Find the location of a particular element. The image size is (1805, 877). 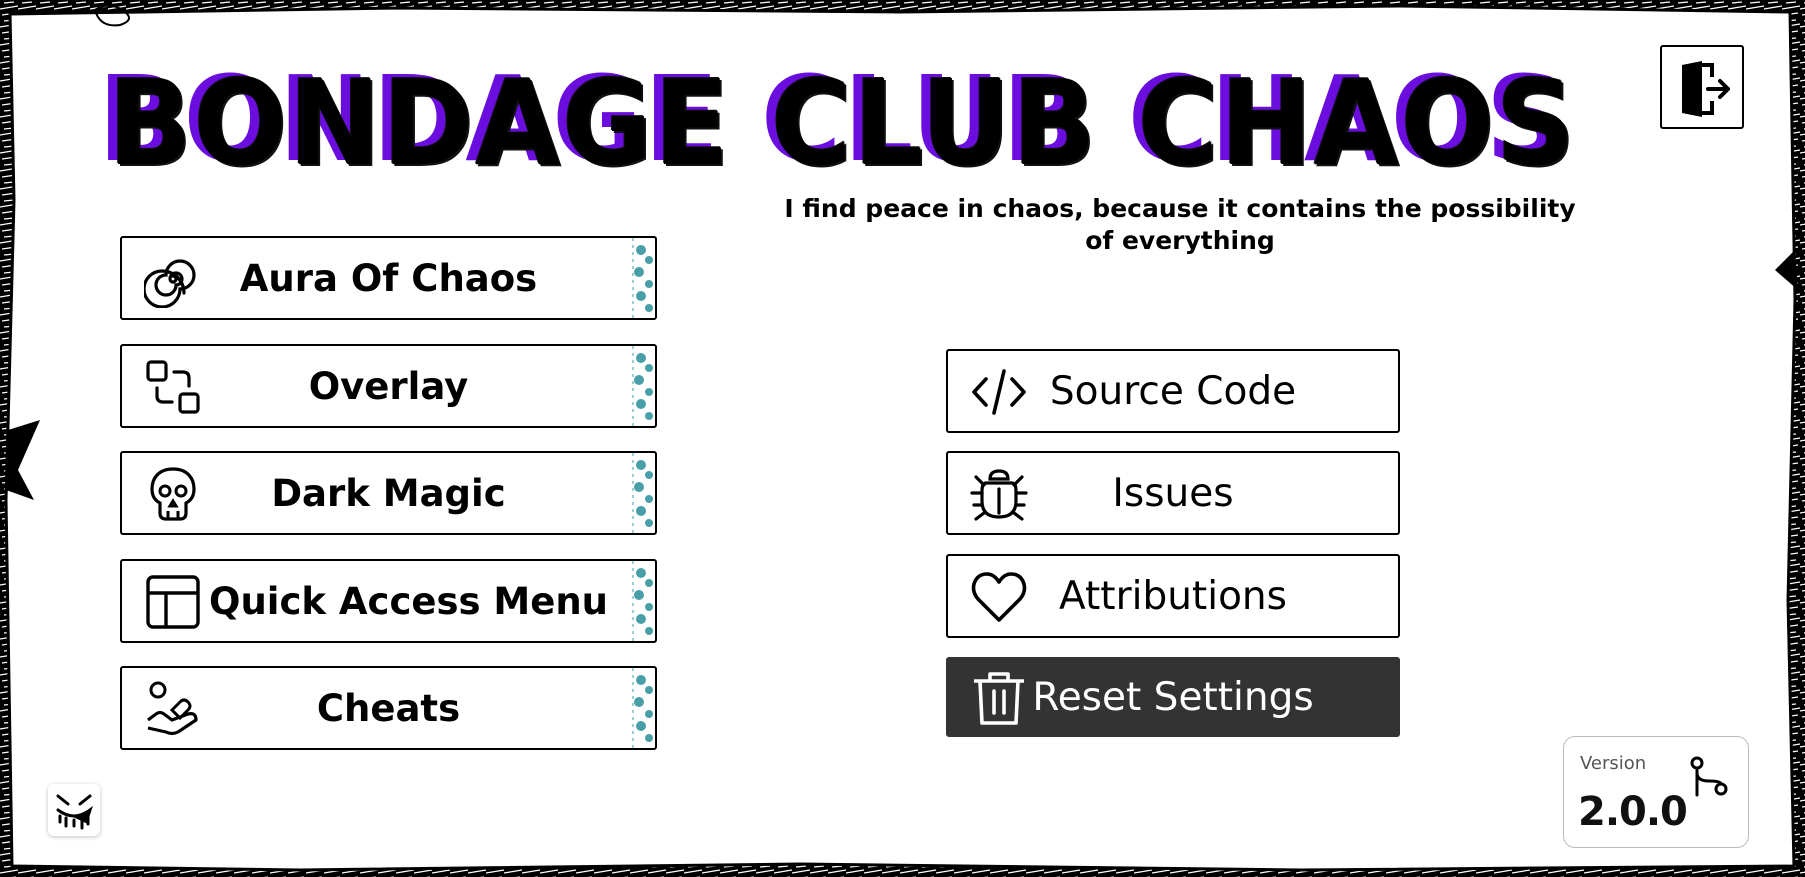

menu-label: Overlay is located at coordinates (388, 386).